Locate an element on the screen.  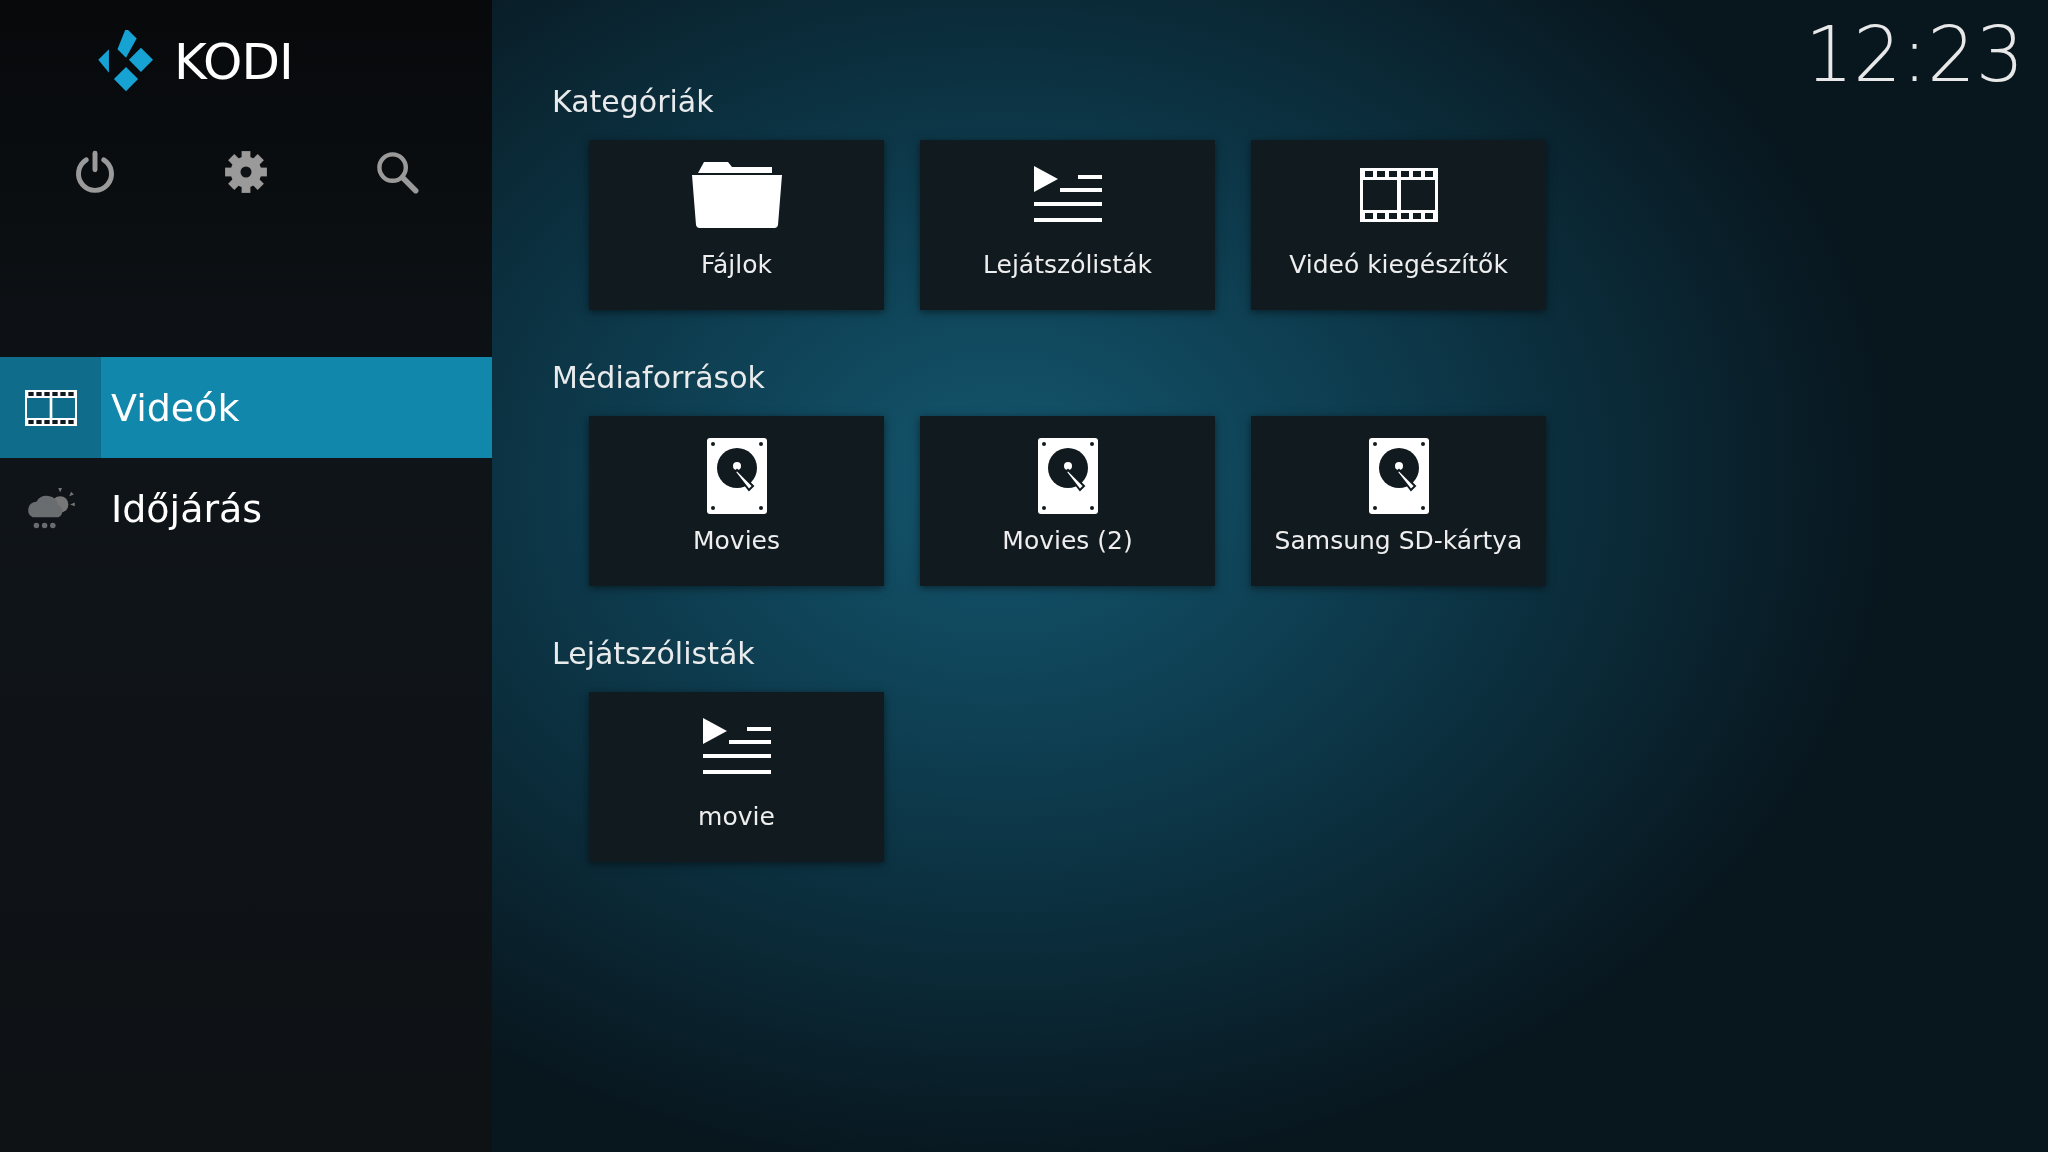
tile: Movies is located at coordinates (736, 501).